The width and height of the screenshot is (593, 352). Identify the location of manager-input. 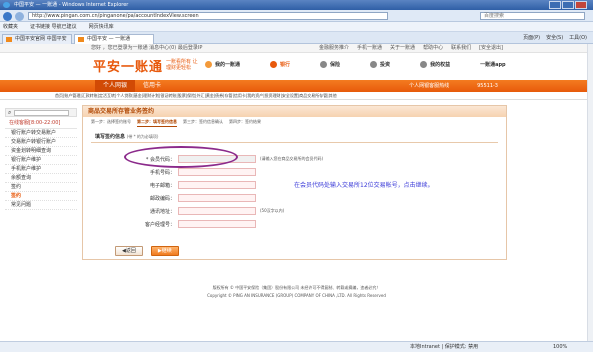
(217, 224).